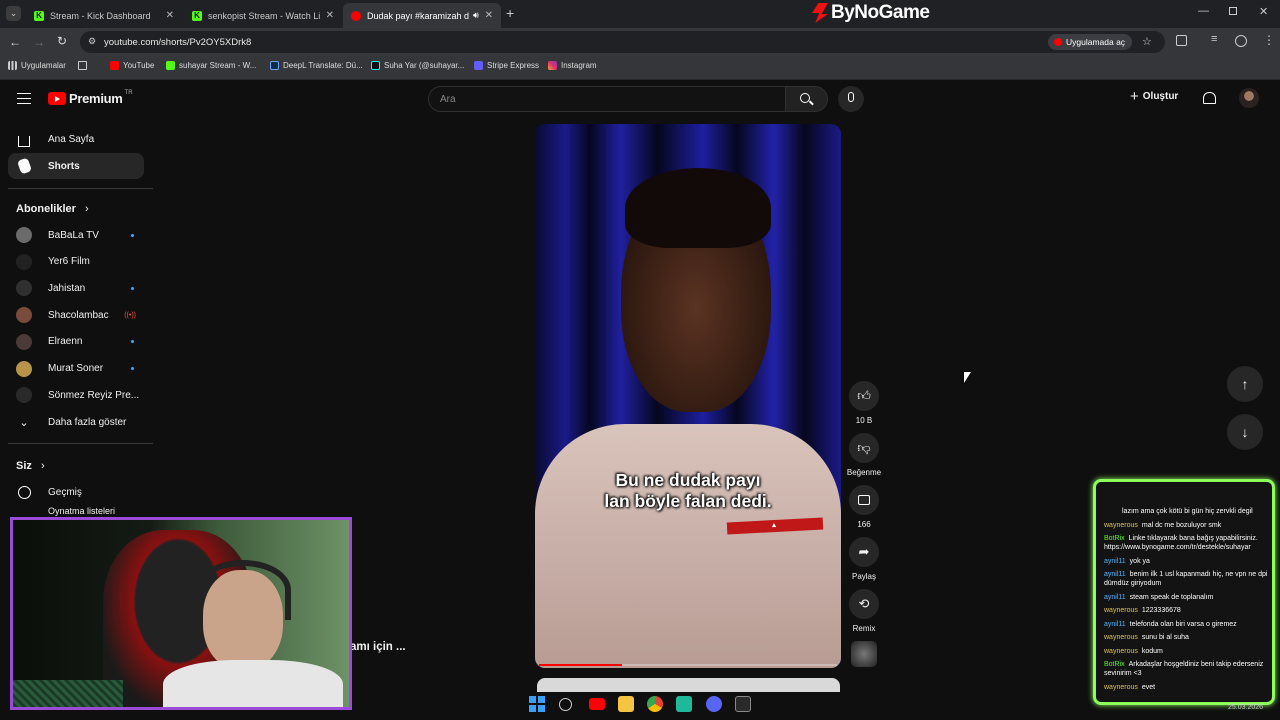  Describe the element at coordinates (177, 42) in the screenshot. I see `url-text: youtube.com/shorts/Pv2OY5XDrk8` at that location.